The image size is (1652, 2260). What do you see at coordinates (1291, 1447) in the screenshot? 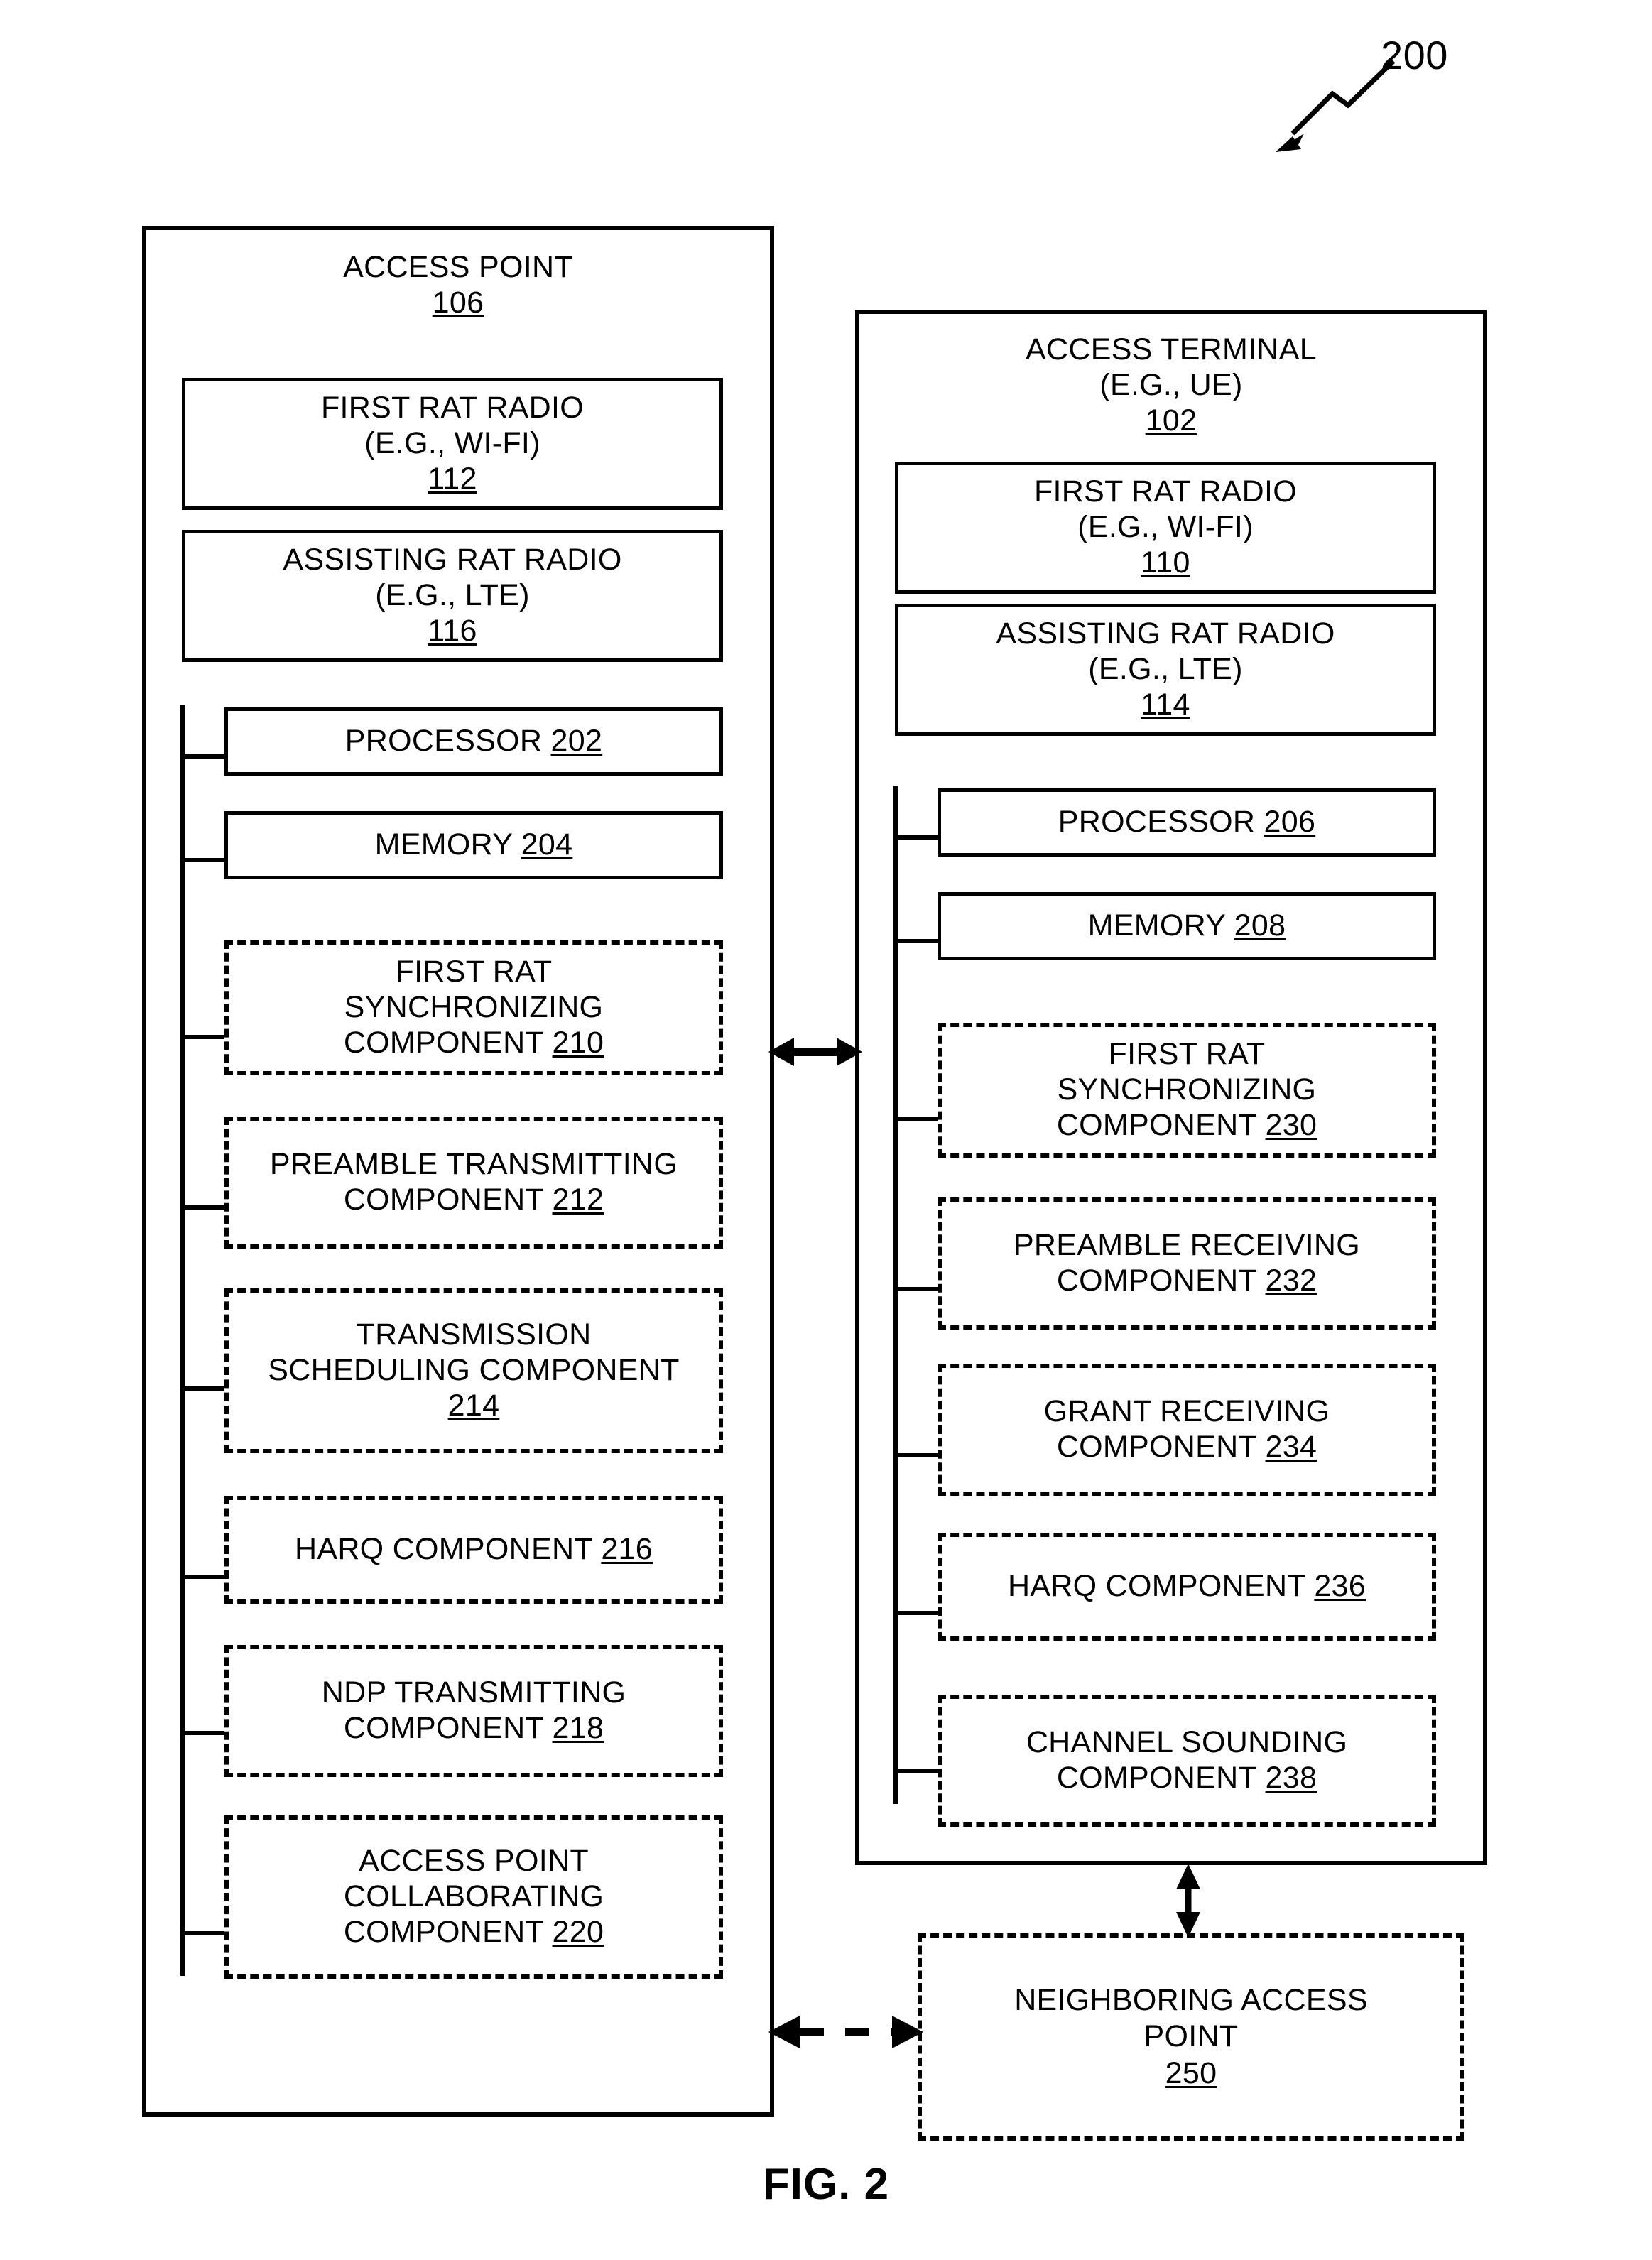
I see `at-component-234-ref: 234` at bounding box center [1291, 1447].